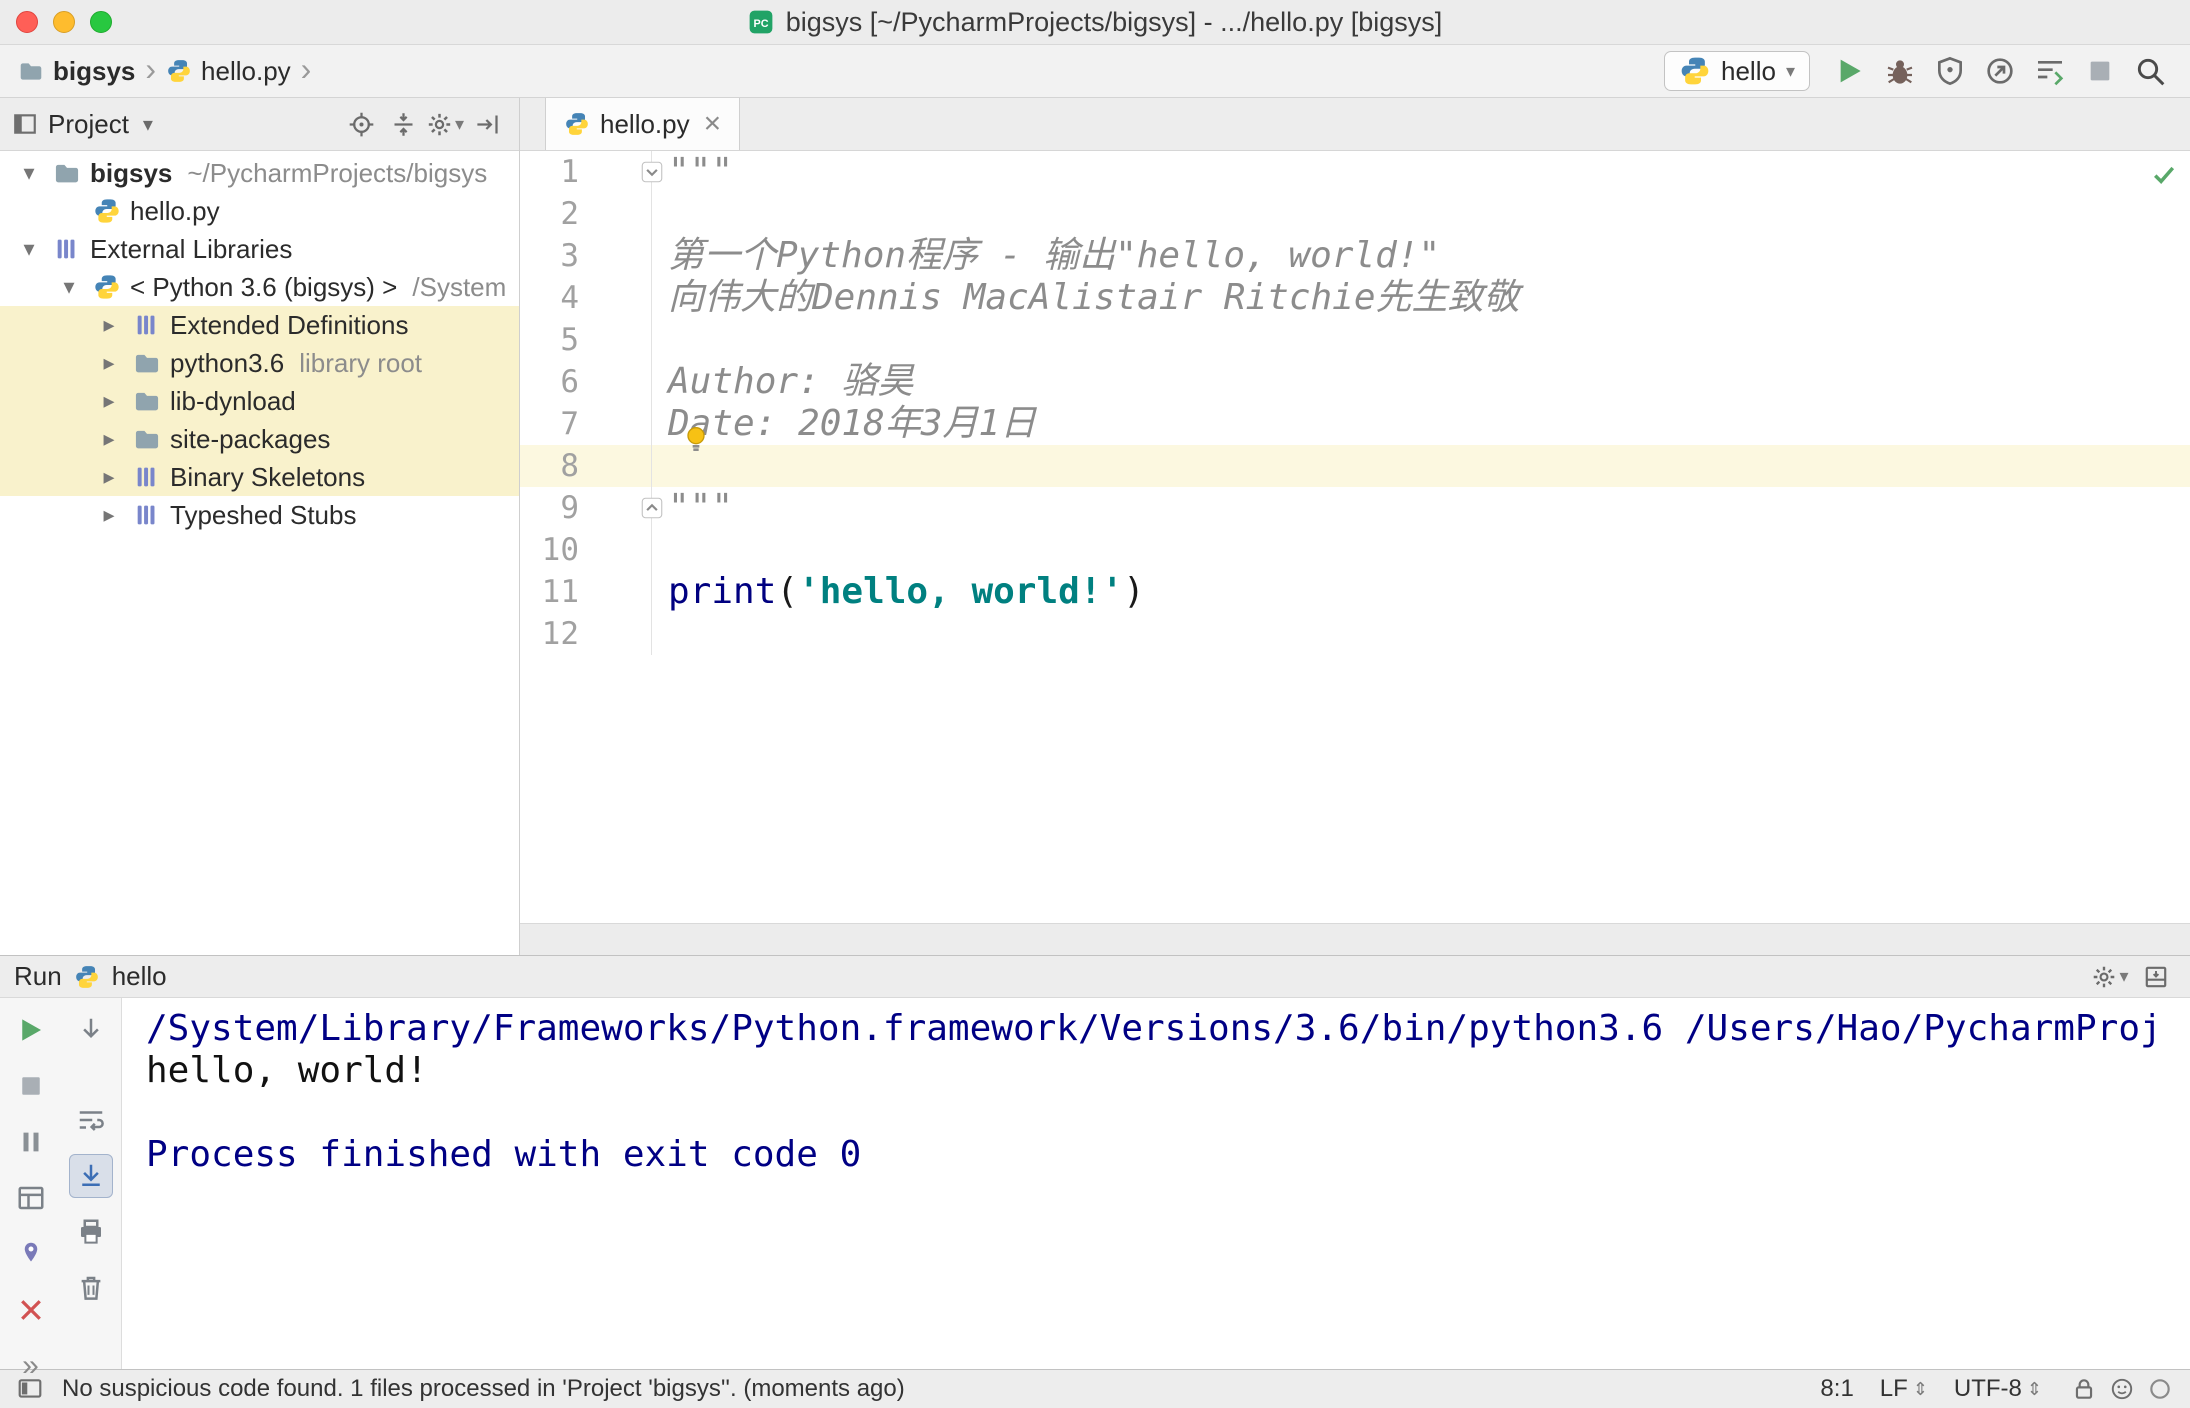 Image resolution: width=2190 pixels, height=1408 pixels. I want to click on tree-item: ▾ < Python 3.6 (bigsys) > /System, so click(259, 287).